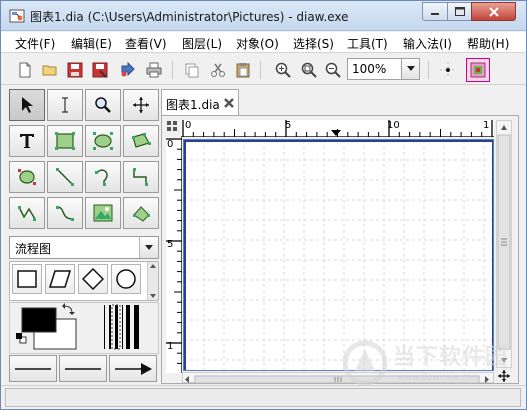 This screenshot has width=527, height=410. I want to click on horizontal-ruler-ticks, so click(337, 128).